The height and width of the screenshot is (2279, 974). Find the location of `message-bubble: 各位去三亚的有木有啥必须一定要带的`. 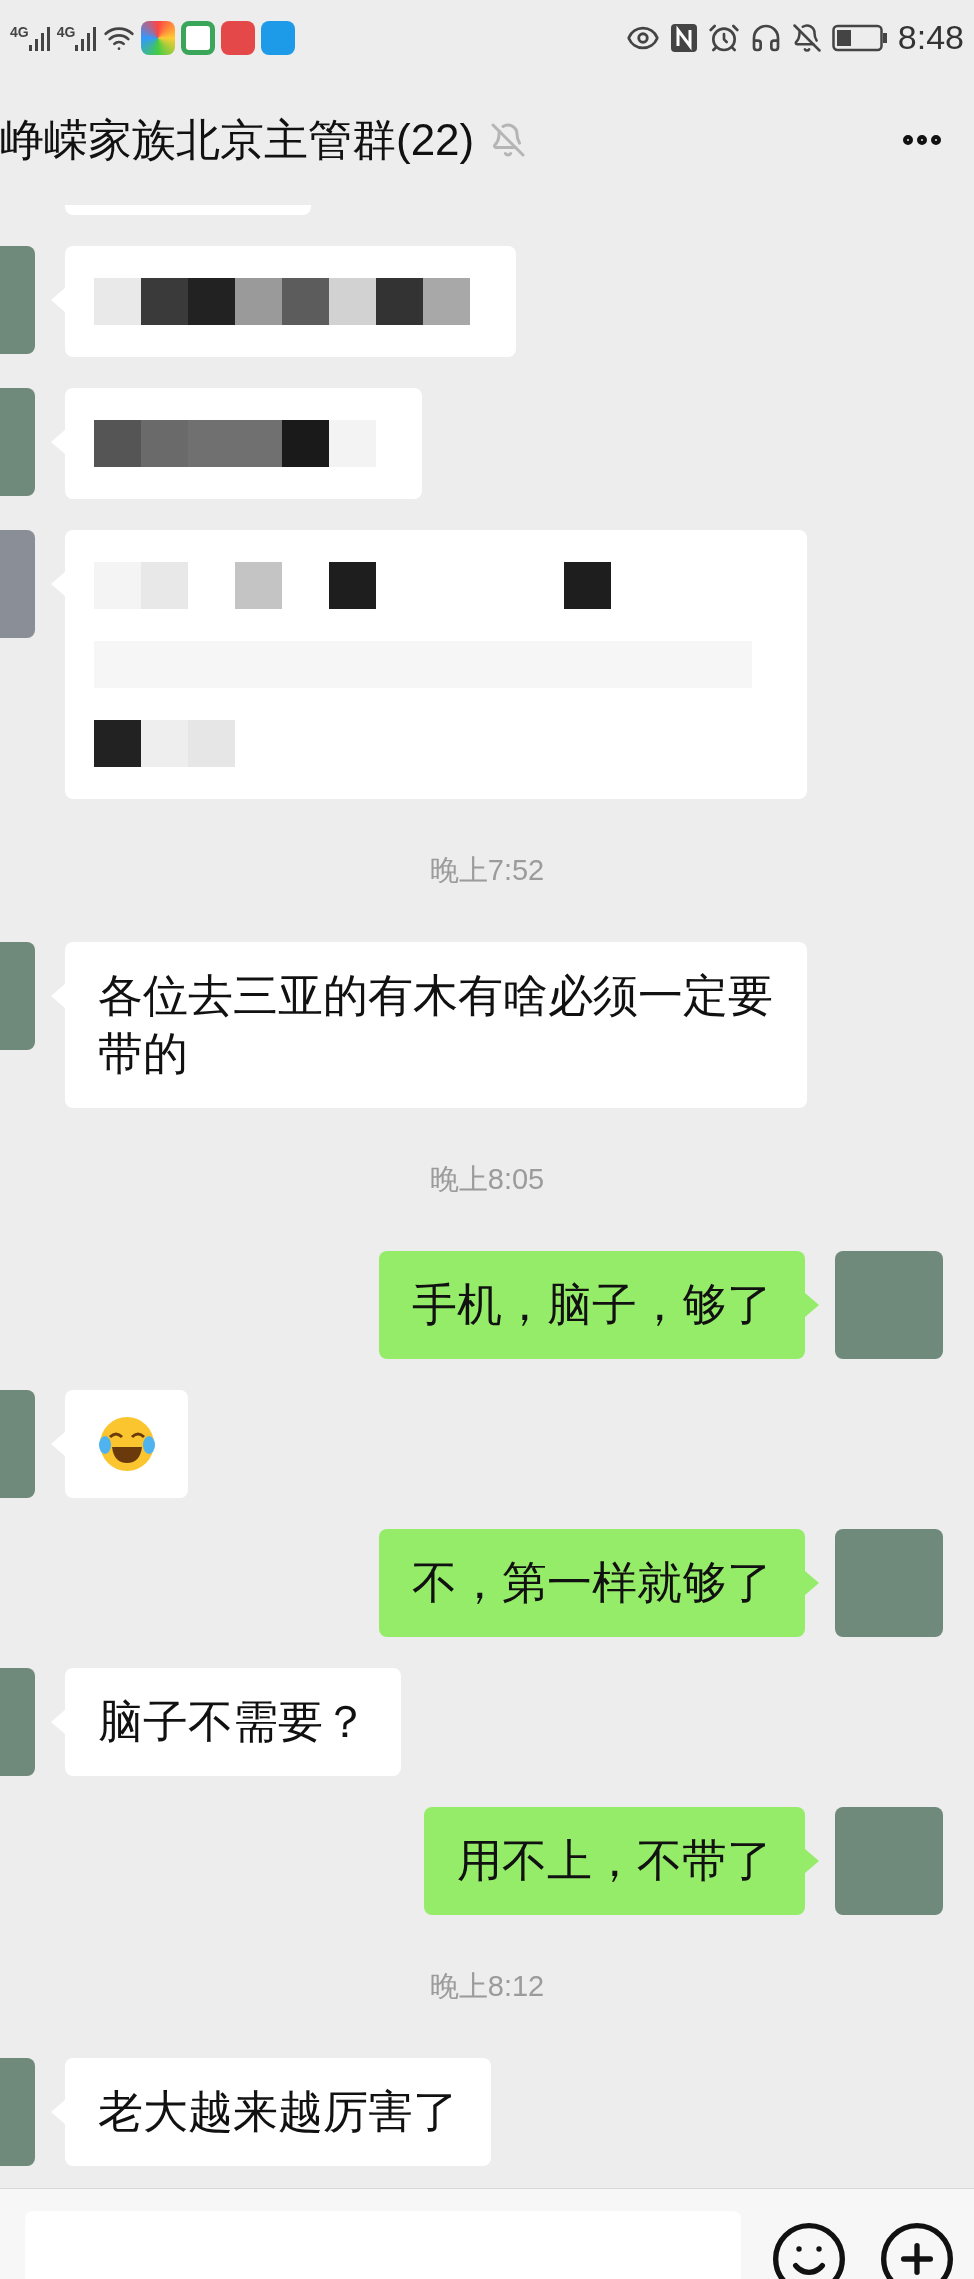

message-bubble: 各位去三亚的有木有啥必须一定要带的 is located at coordinates (436, 1025).